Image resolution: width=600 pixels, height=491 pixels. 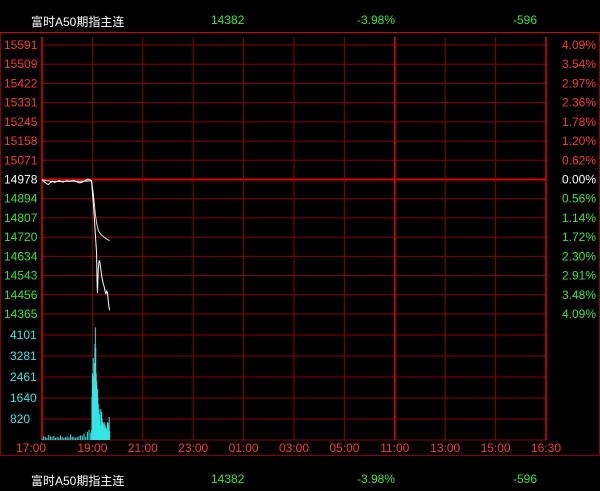 I want to click on price-tick-label: 14978, so click(x=21, y=180).